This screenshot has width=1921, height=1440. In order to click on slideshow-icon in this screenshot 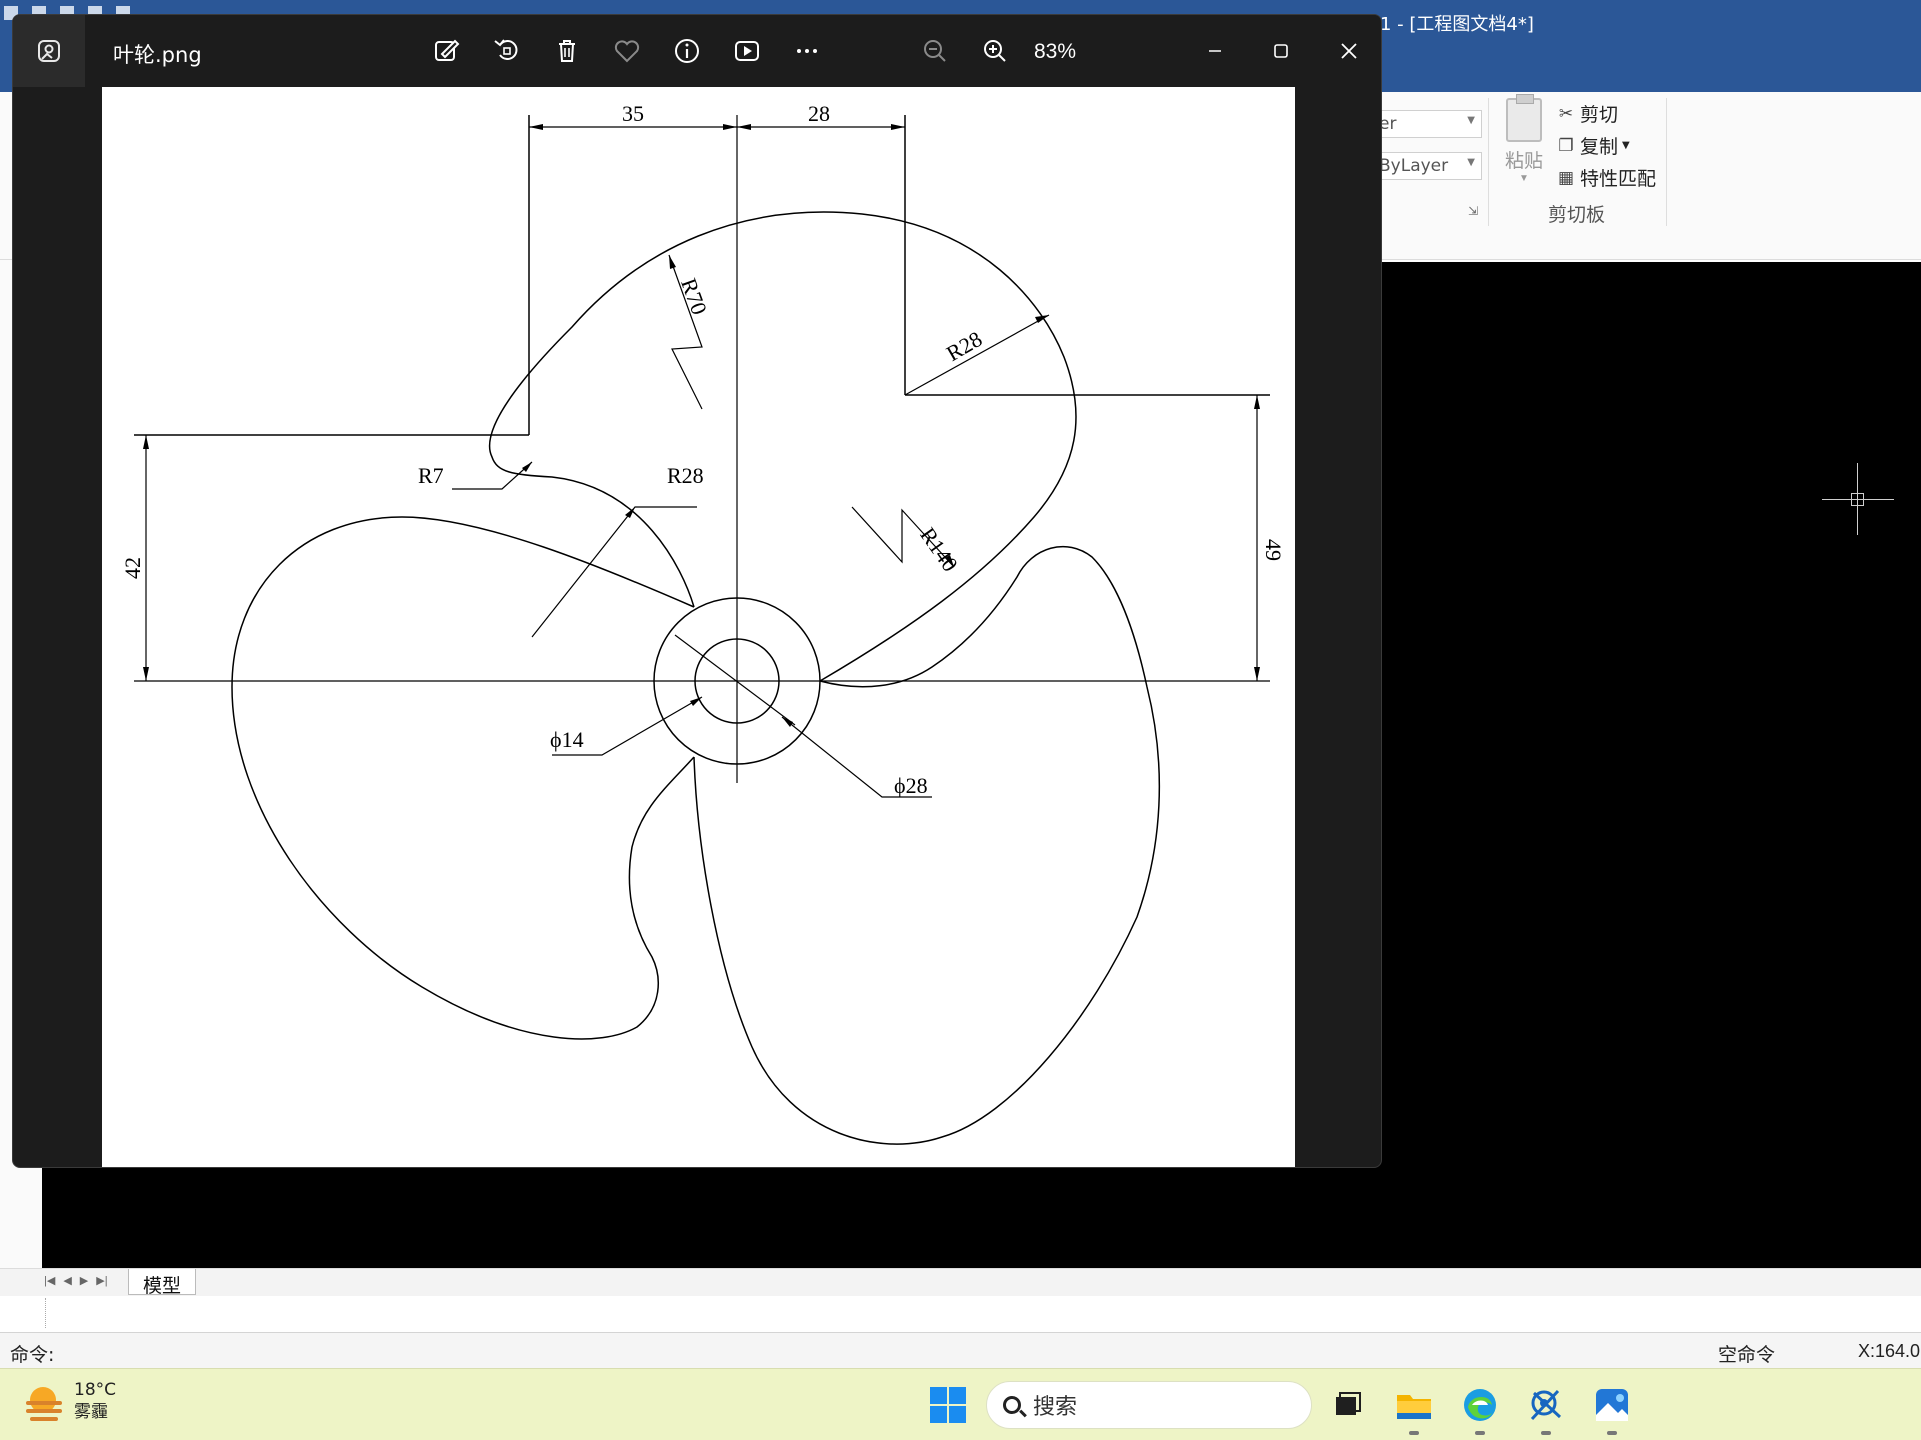, I will do `click(747, 51)`.